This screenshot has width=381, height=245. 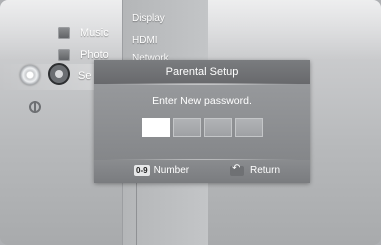 I want to click on menu-item-label: Se, so click(x=85, y=76).